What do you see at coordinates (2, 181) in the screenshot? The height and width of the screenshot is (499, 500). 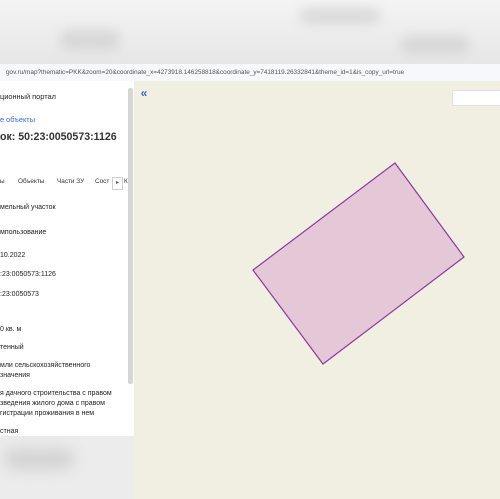 I see `tab-info: ы` at bounding box center [2, 181].